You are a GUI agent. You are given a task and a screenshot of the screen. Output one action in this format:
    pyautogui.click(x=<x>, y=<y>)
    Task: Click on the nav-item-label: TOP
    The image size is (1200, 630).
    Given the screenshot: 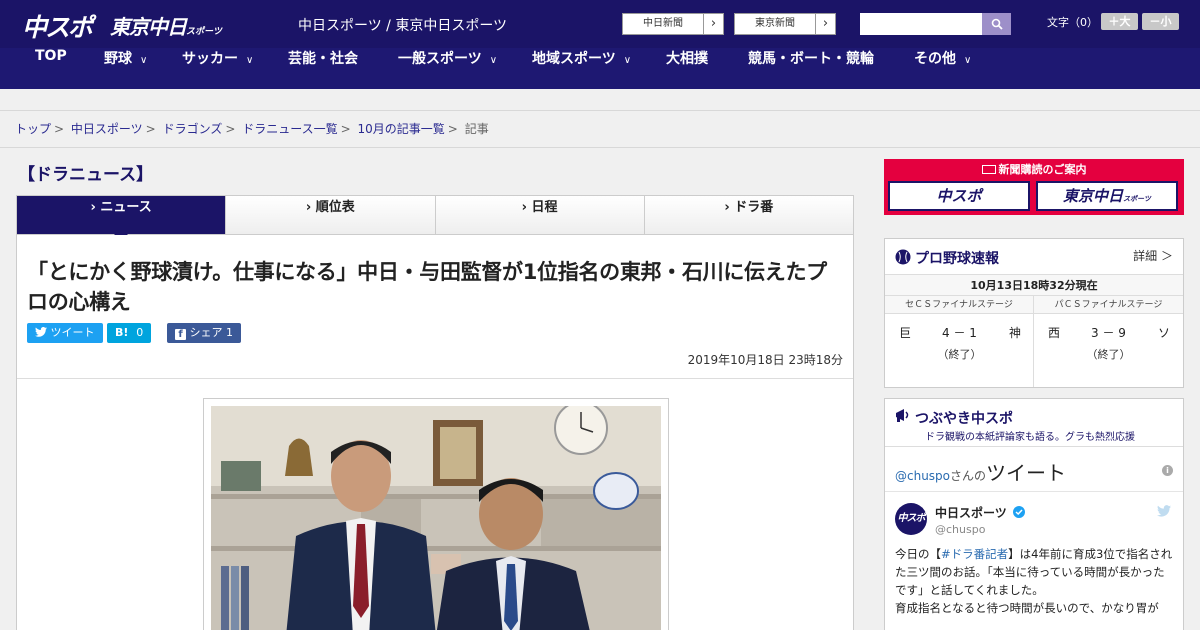 What is the action you would take?
    pyautogui.click(x=51, y=56)
    